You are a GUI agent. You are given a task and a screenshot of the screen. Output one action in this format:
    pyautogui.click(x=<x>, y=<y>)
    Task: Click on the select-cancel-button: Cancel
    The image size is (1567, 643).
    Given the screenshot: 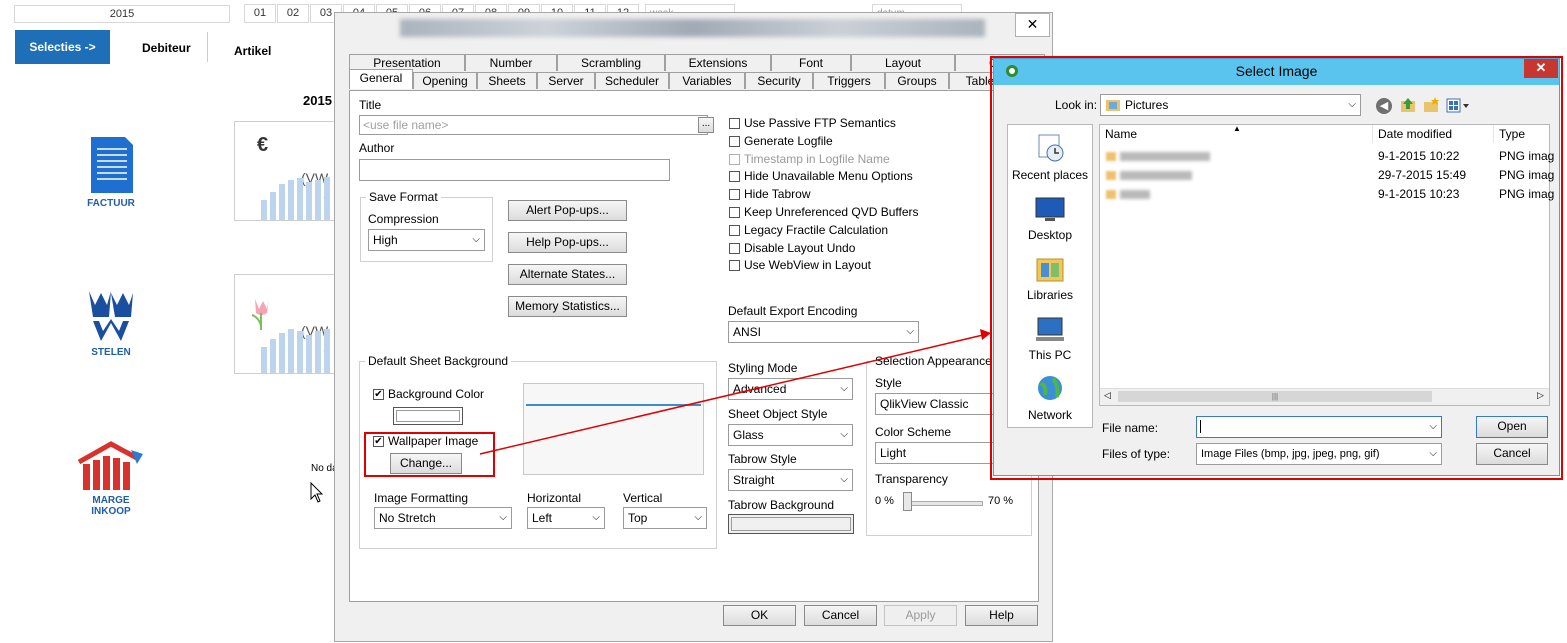 What is the action you would take?
    pyautogui.click(x=1512, y=454)
    